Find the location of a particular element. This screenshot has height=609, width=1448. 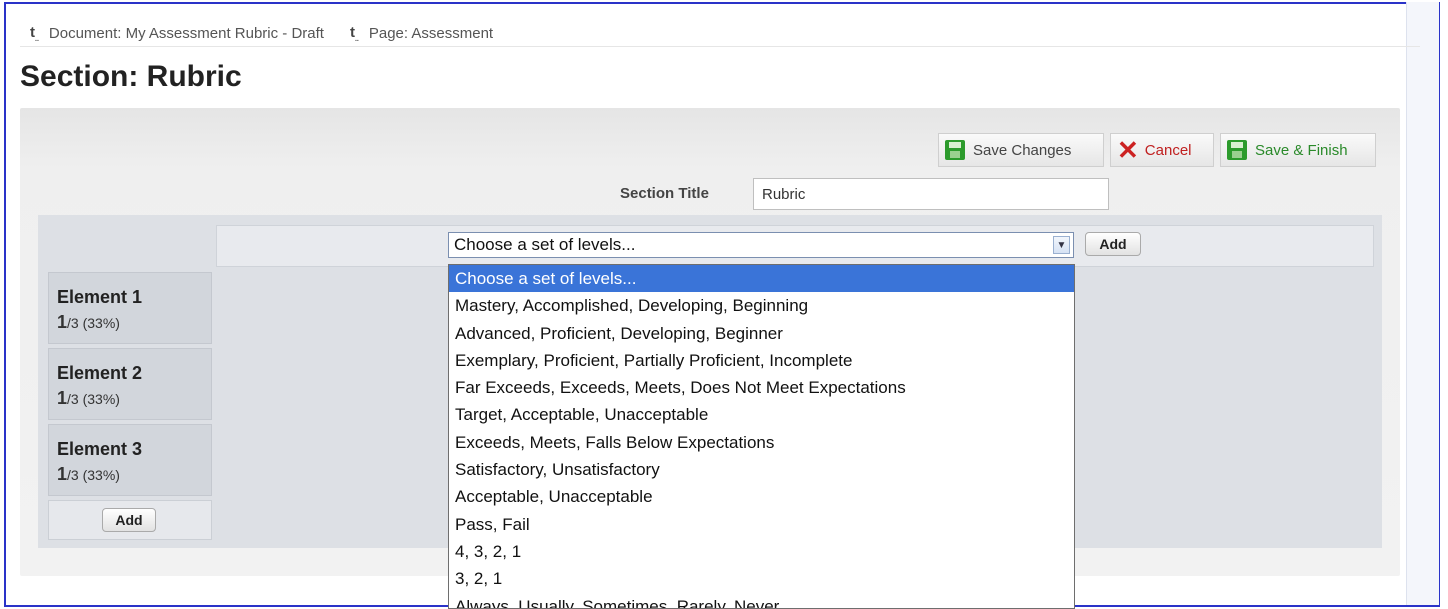

dropdown-option: Exceeds, Meets, Falls Below Expectations is located at coordinates (761, 442).